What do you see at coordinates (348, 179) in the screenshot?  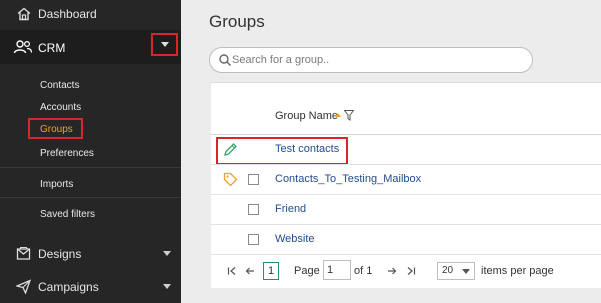 I see `group-name-link: Contacts_To_Testing_Mailbox` at bounding box center [348, 179].